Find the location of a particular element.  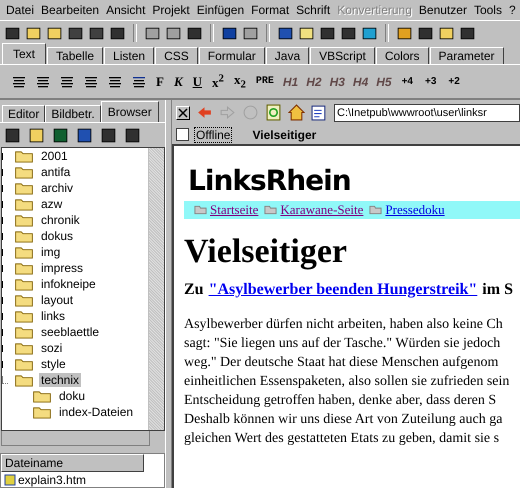

format-button: H4 is located at coordinates (361, 81).